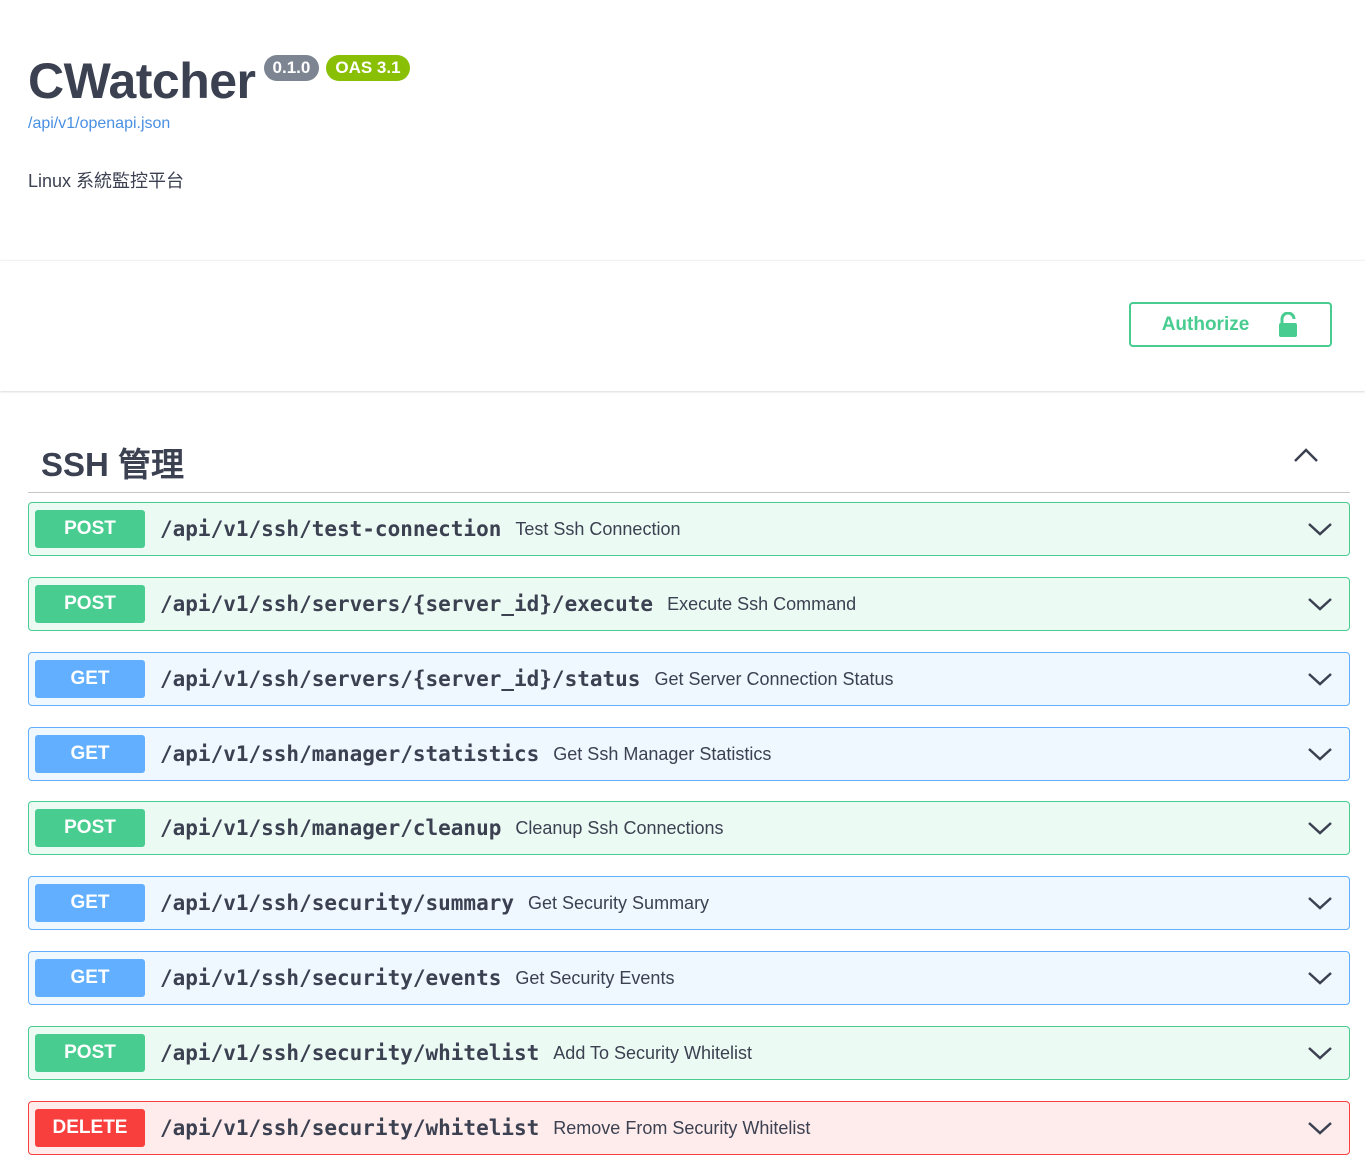 The height and width of the screenshot is (1172, 1365). I want to click on version-badge: 0.1.0, so click(291, 68).